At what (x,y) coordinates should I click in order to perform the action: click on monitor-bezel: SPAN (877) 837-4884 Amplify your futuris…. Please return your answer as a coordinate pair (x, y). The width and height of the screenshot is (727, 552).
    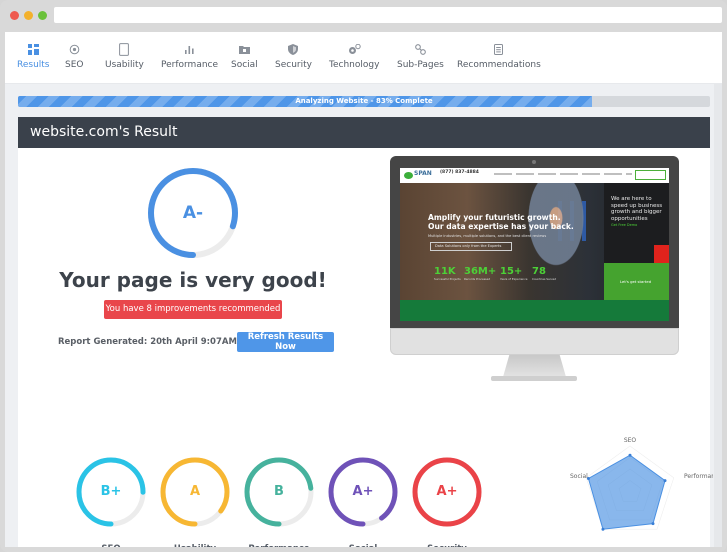
    Looking at the image, I should click on (534, 242).